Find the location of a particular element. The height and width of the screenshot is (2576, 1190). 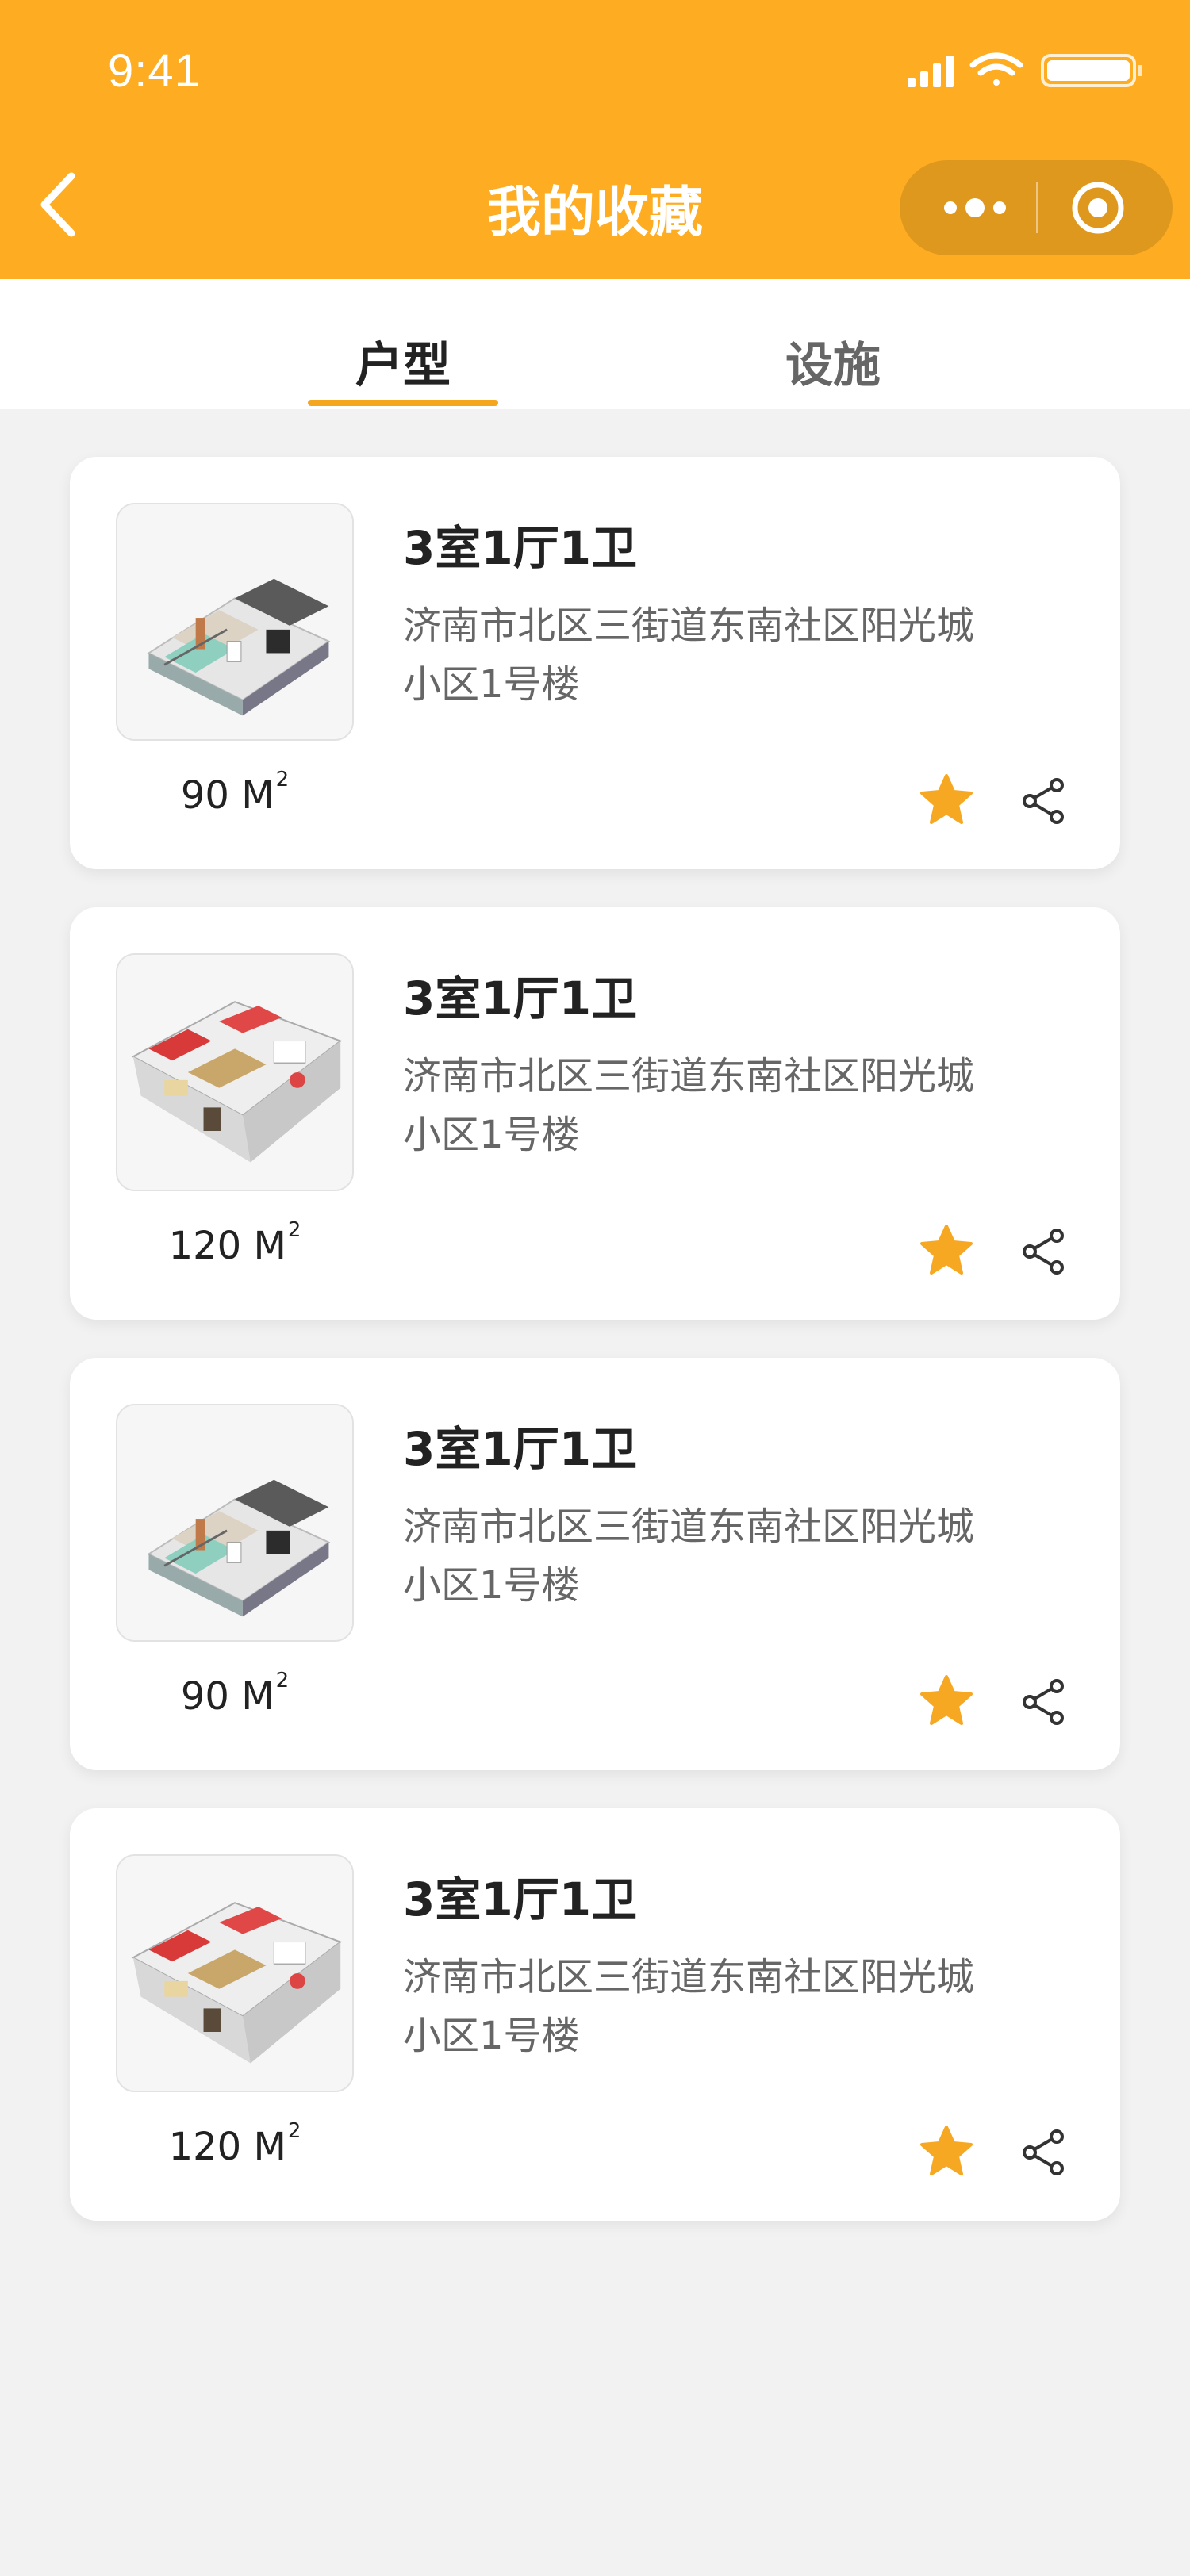

capsule-divider is located at coordinates (1037, 207).